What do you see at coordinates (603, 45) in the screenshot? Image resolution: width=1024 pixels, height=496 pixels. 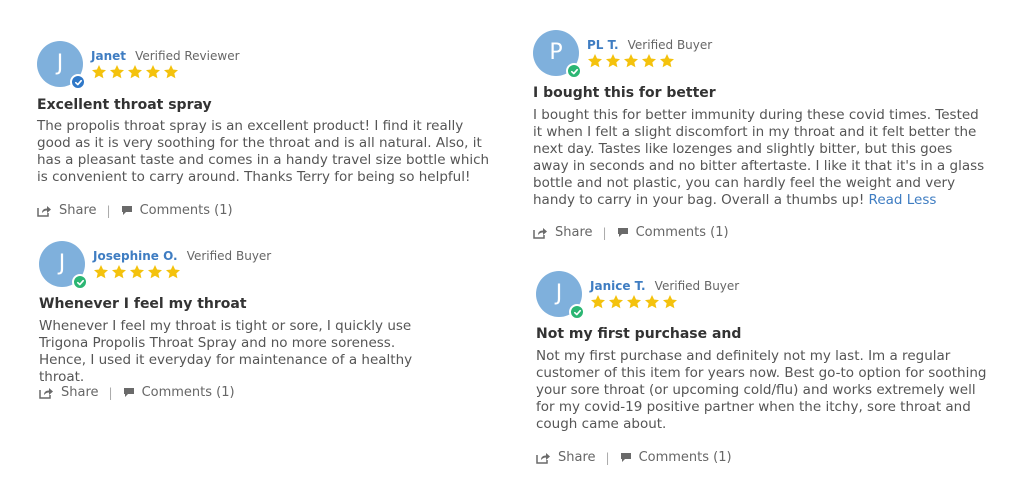 I see `reviewer-name: PL T.` at bounding box center [603, 45].